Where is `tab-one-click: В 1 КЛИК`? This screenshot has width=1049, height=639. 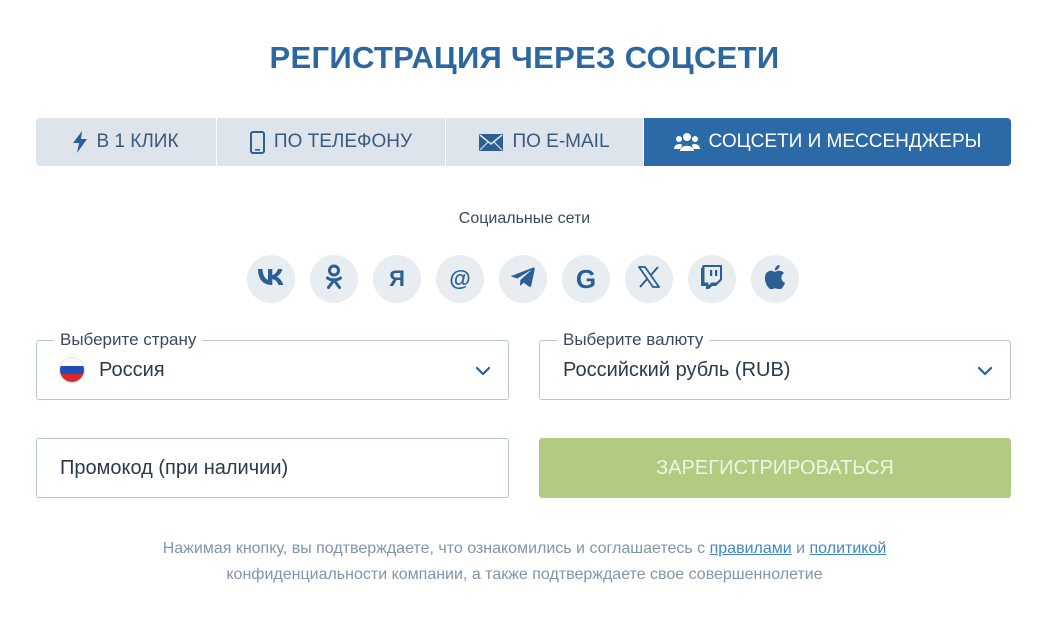 tab-one-click: В 1 КЛИК is located at coordinates (126, 142).